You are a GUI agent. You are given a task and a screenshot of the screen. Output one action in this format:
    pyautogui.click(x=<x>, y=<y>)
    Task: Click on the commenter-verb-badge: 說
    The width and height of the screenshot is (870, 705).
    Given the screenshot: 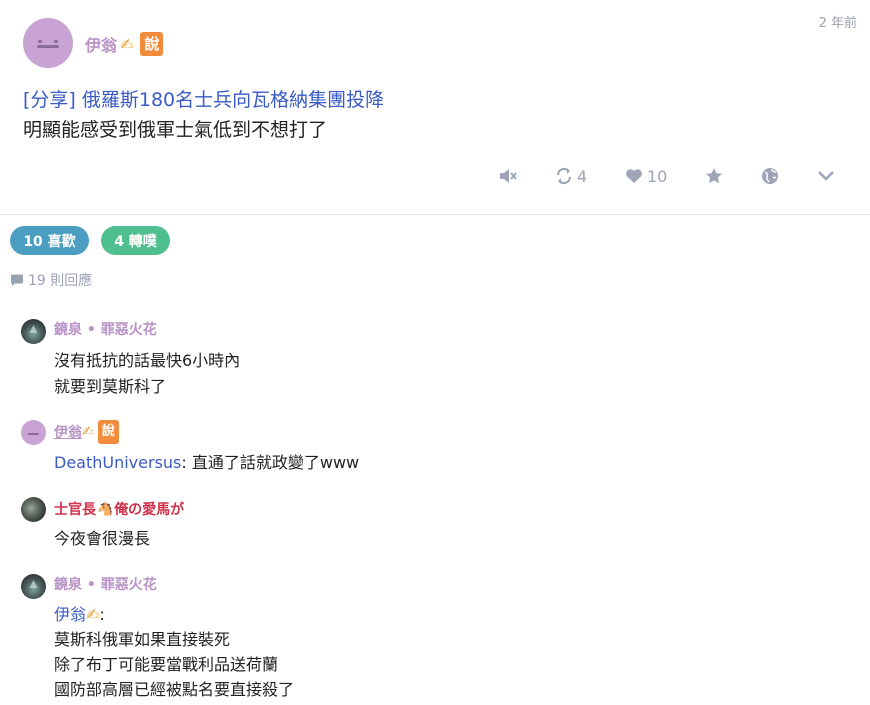 What is the action you would take?
    pyautogui.click(x=108, y=432)
    